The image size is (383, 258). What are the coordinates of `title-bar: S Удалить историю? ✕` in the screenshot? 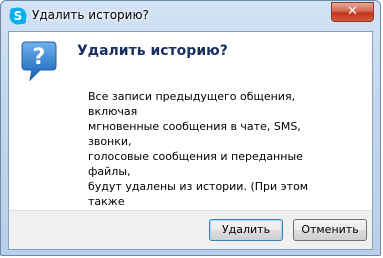 It's located at (190, 16).